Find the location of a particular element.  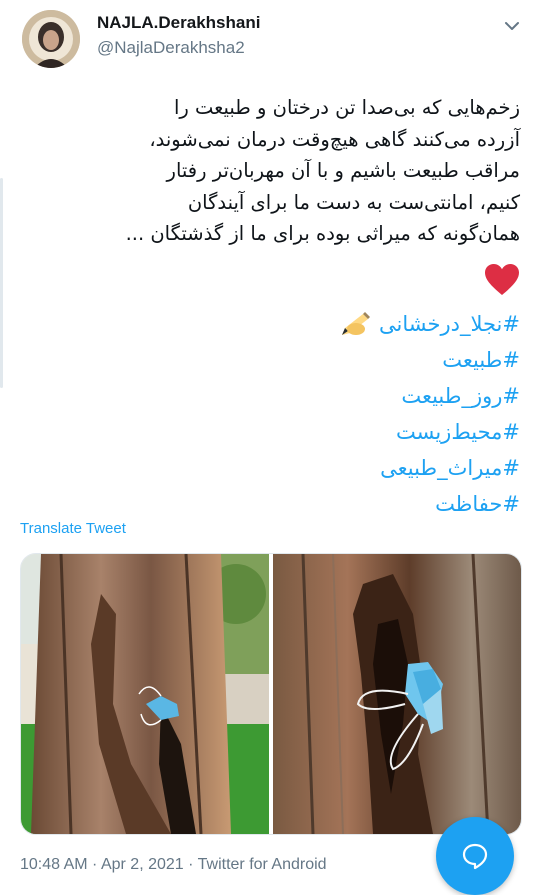

author-display-name: NAJLA.Derakhshani is located at coordinates (178, 23).